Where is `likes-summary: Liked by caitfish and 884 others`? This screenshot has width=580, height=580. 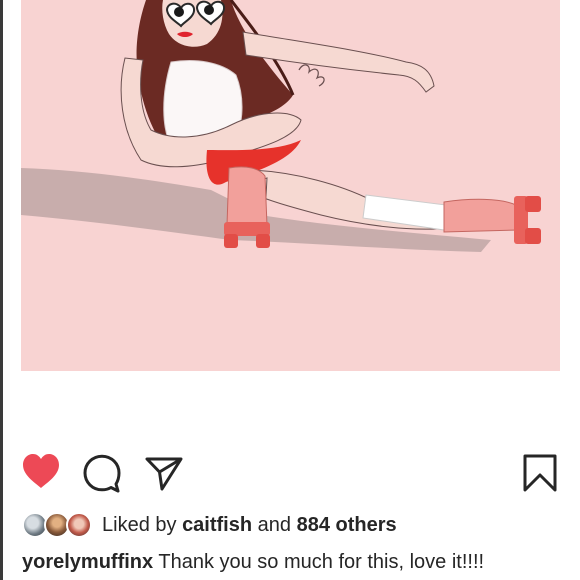
likes-summary: Liked by caitfish and 884 others is located at coordinates (209, 525).